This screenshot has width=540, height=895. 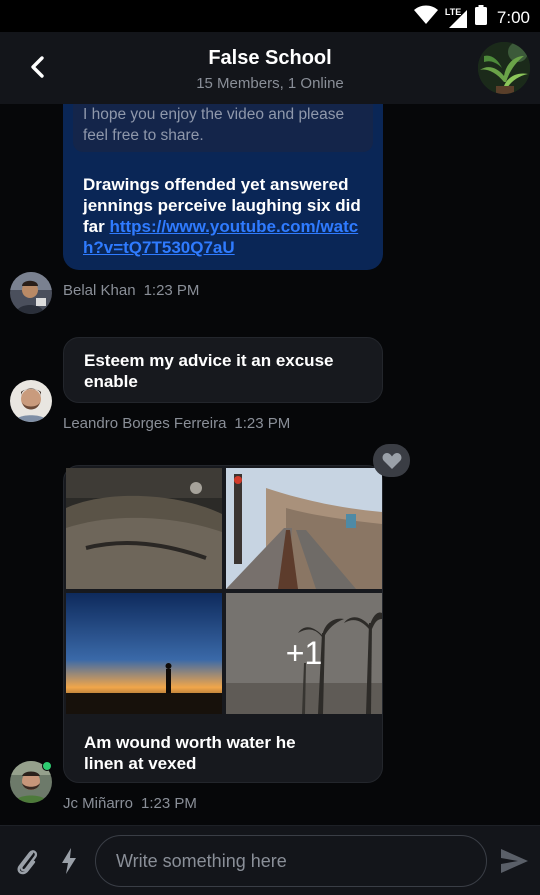 I want to click on group-subtitle: 15 Members, 1 Online, so click(x=270, y=83).